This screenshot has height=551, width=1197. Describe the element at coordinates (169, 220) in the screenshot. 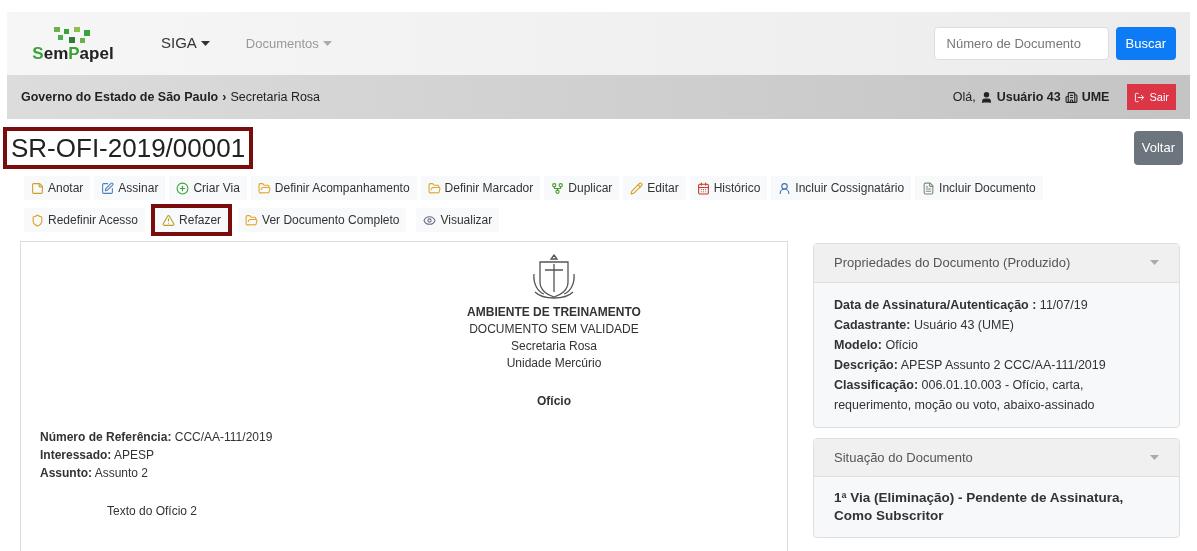

I see `warning-icon` at that location.